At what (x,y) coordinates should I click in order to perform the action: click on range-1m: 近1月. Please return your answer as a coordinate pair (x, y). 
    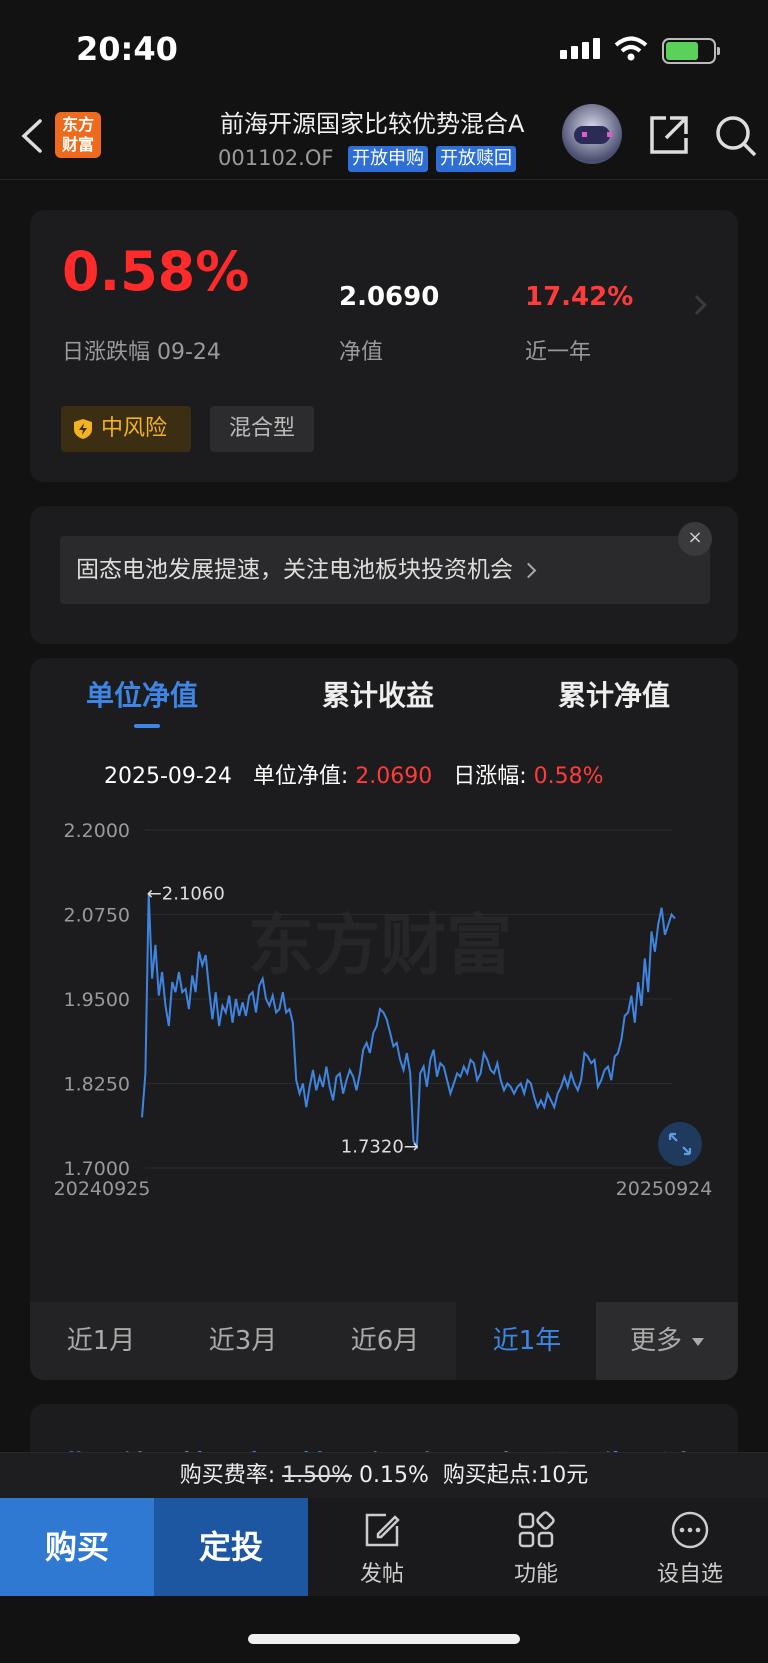
    Looking at the image, I should click on (101, 1341).